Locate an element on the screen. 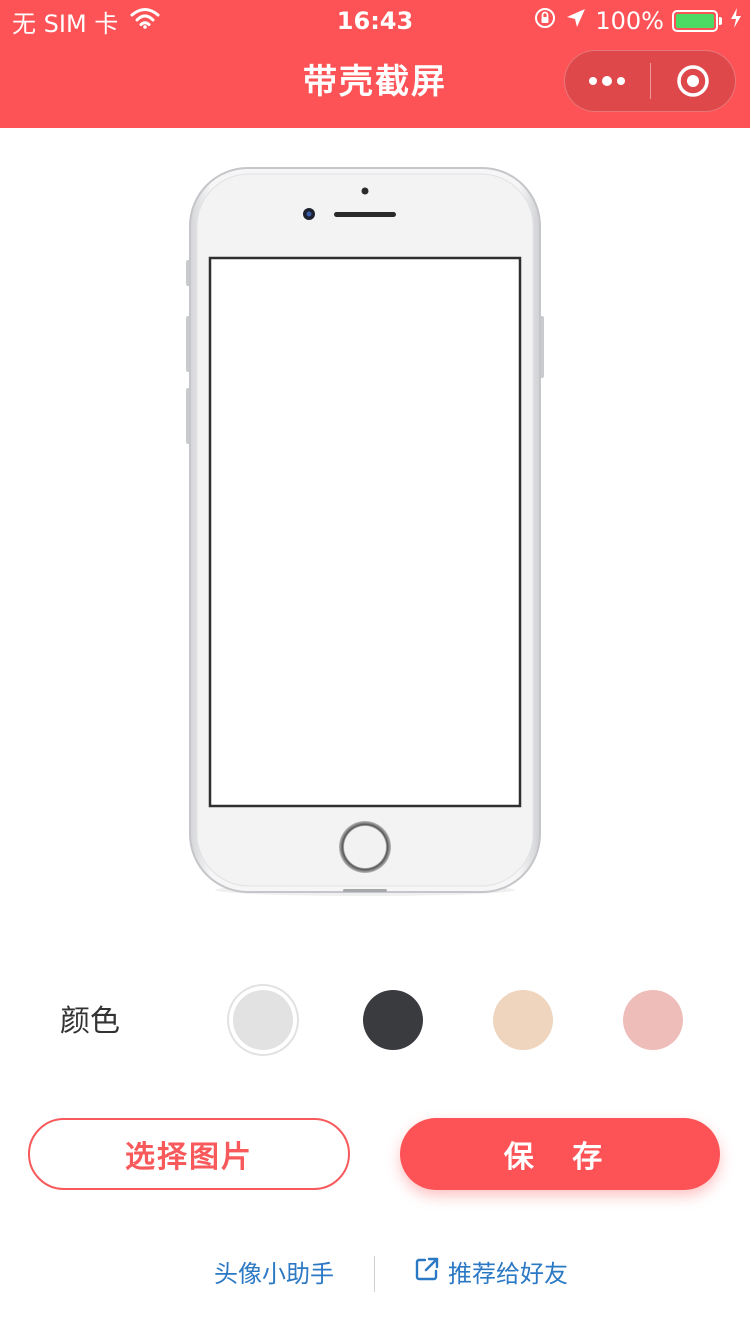  charging-icon is located at coordinates (736, 21).